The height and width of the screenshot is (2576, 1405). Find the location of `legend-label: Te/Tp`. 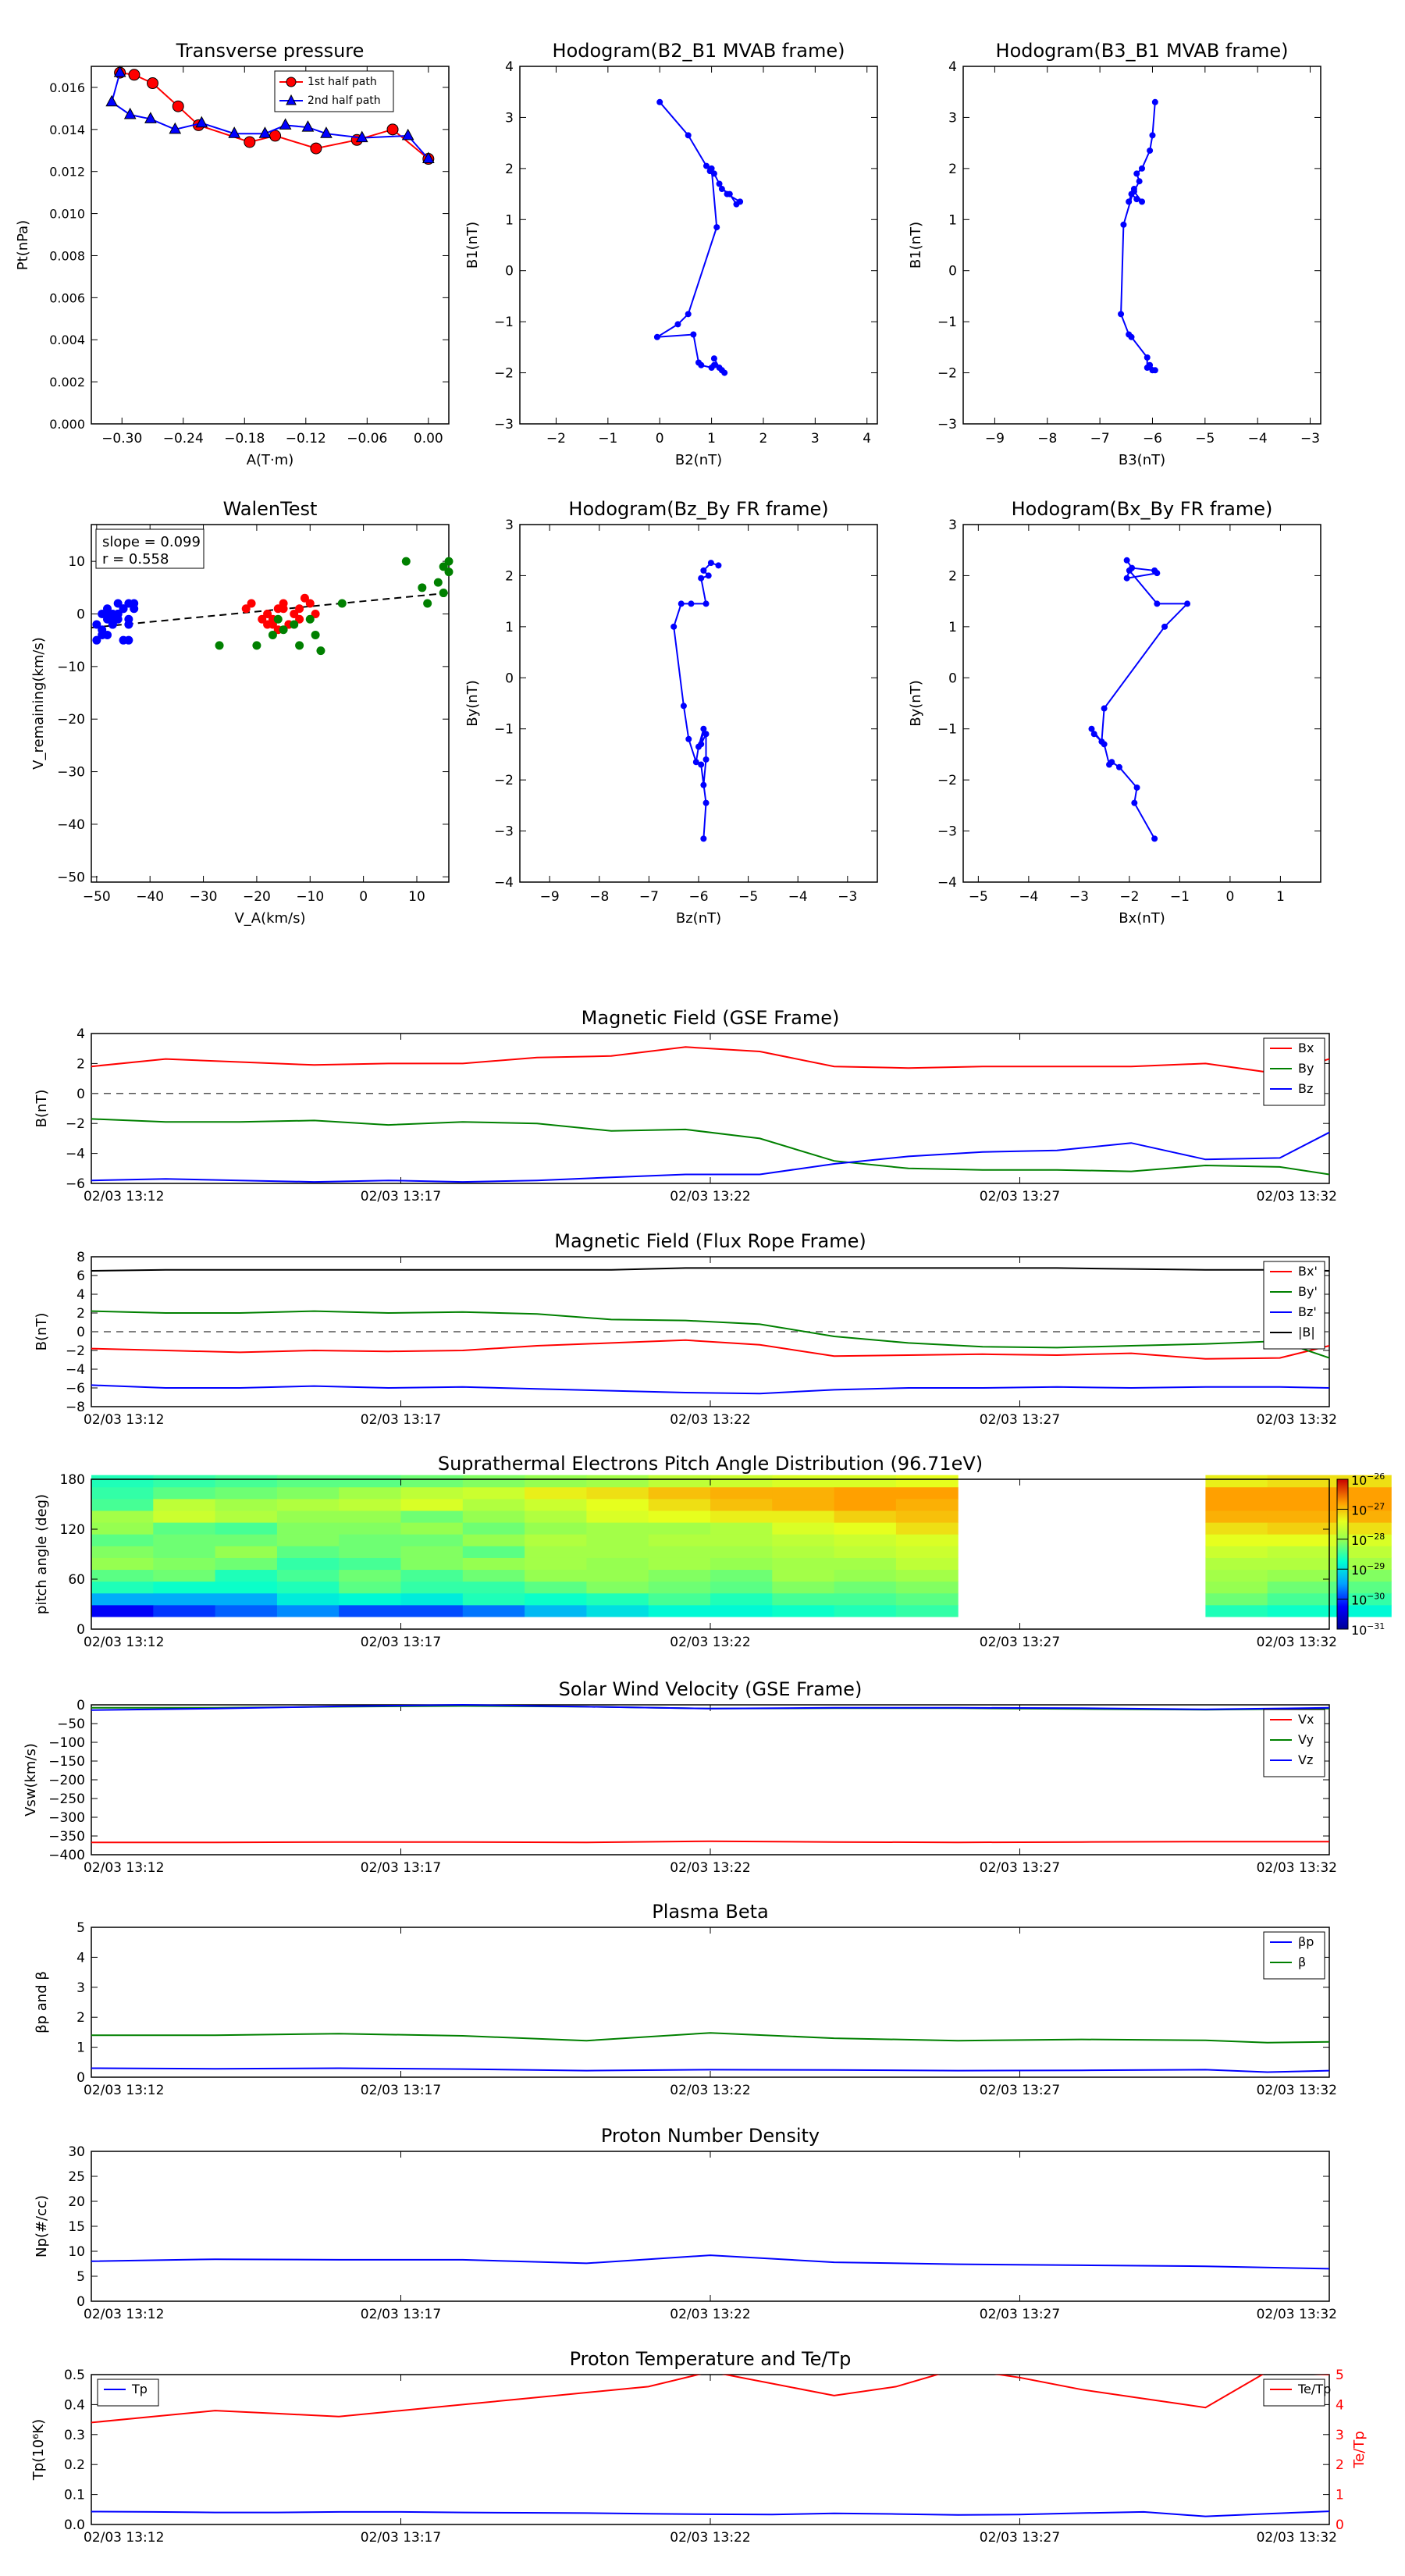

legend-label: Te/Tp is located at coordinates (1314, 2389).